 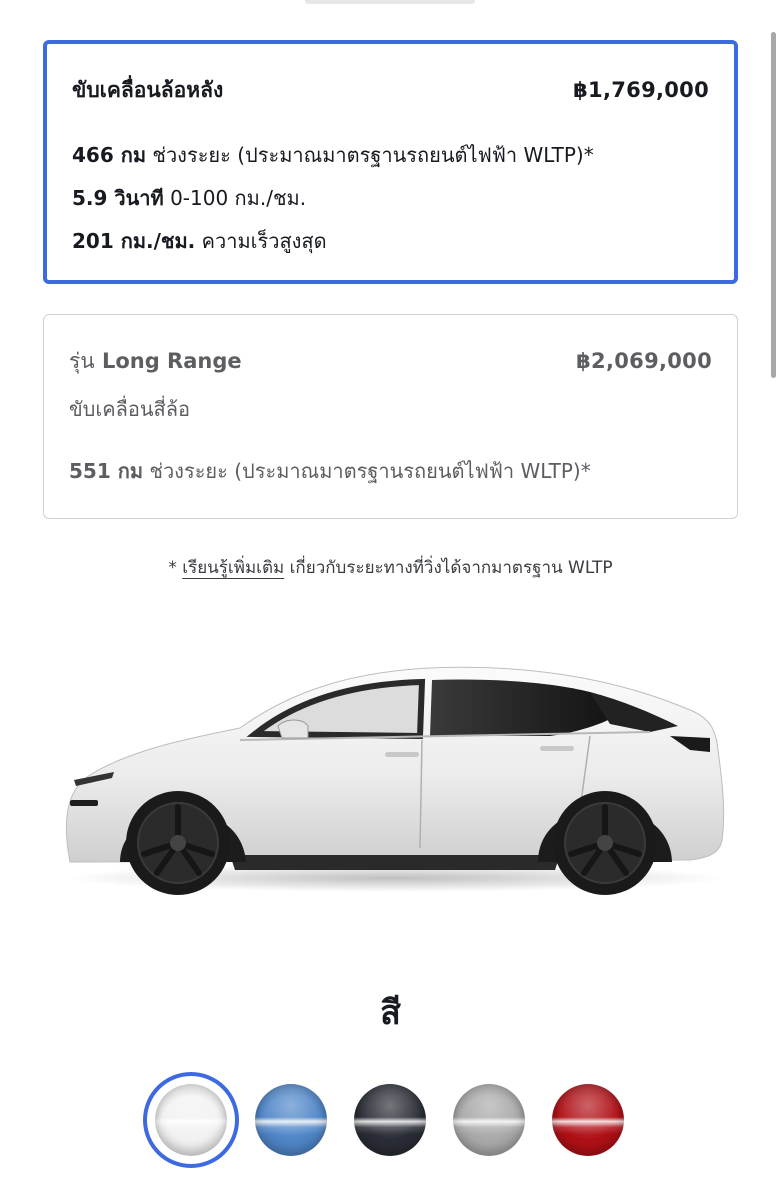 What do you see at coordinates (82, 361) in the screenshot?
I see `option-title-prefix: รุ่น` at bounding box center [82, 361].